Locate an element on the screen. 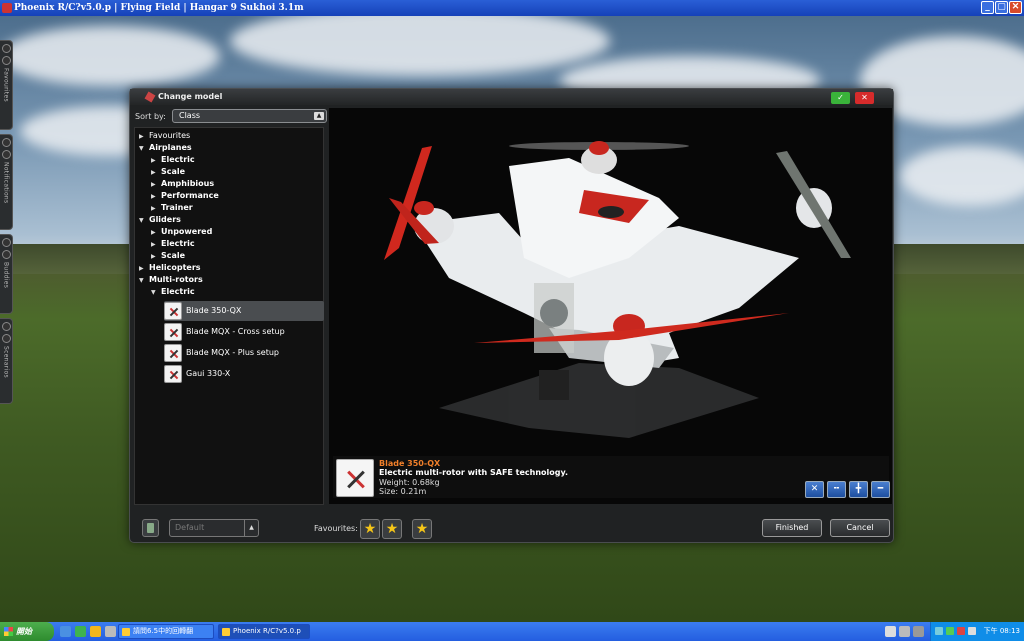 The height and width of the screenshot is (641, 1024). tree-node-airplanes-scale: ▶ Scale is located at coordinates (168, 172).